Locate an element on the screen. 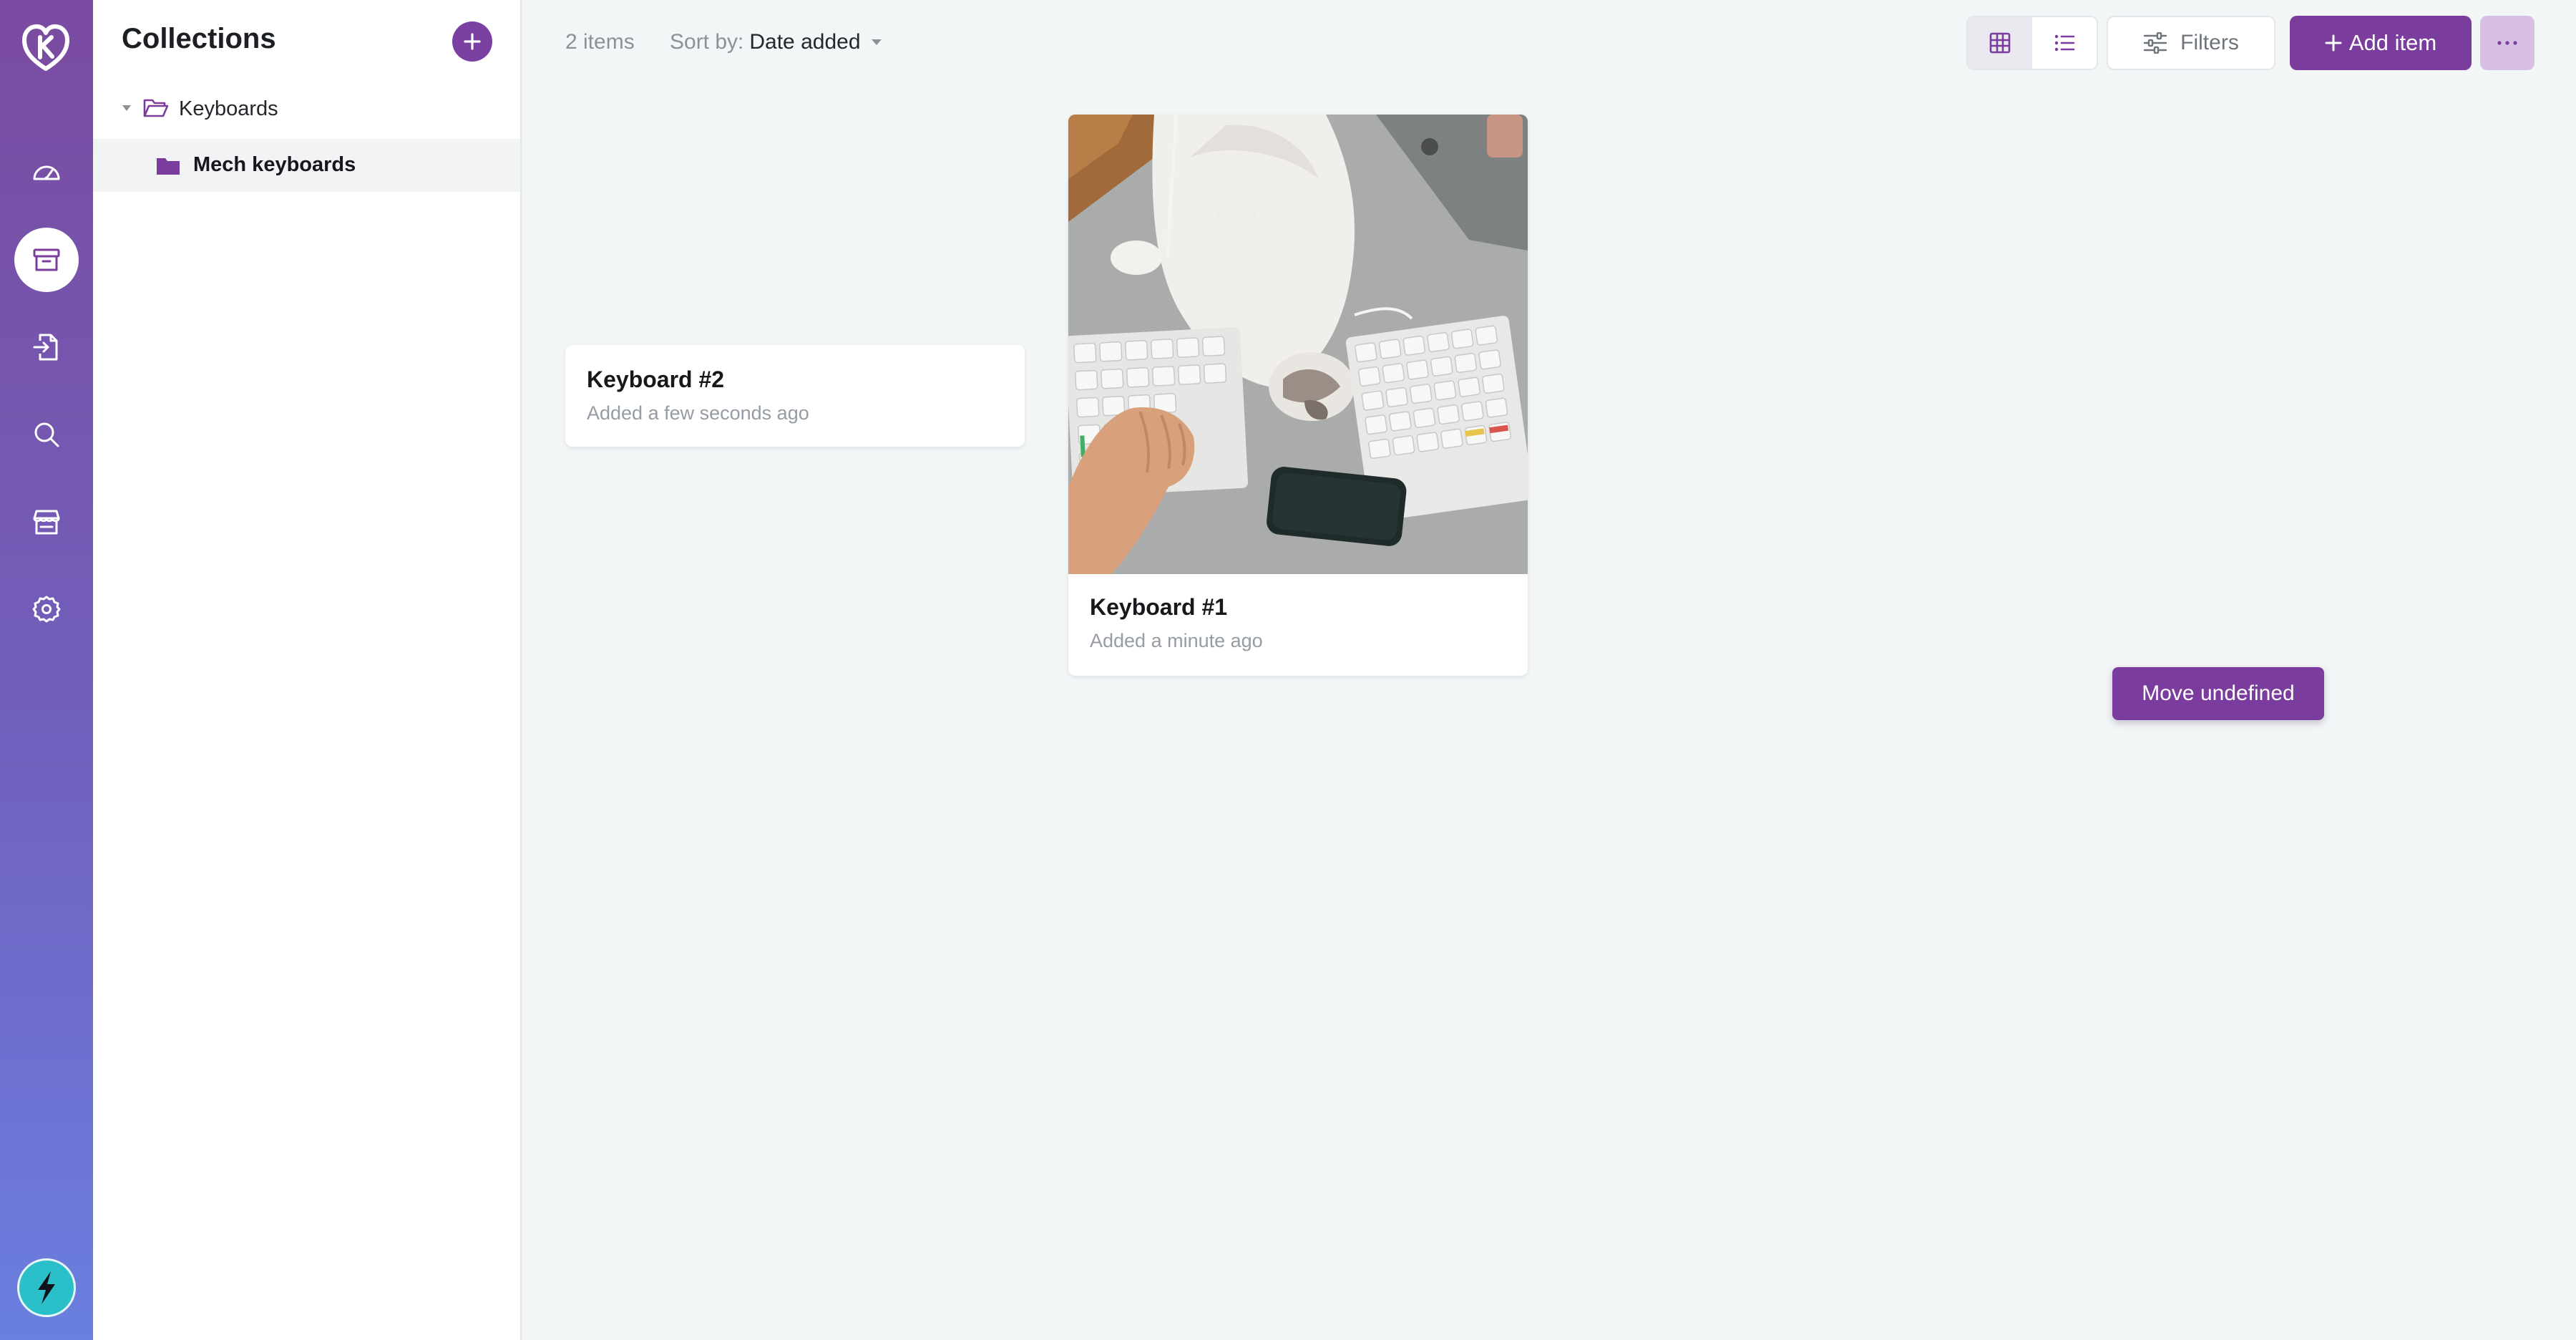 Image resolution: width=2576 pixels, height=1340 pixels. app-logo is located at coordinates (45, 48).